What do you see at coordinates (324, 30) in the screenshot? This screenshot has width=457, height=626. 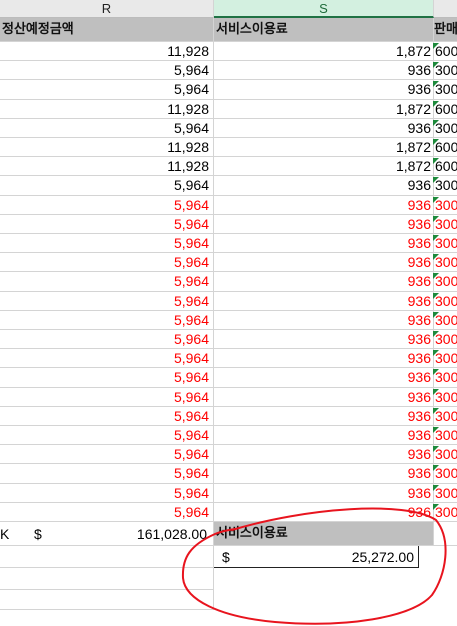 I see `header-service-fee: 서비스이용료` at bounding box center [324, 30].